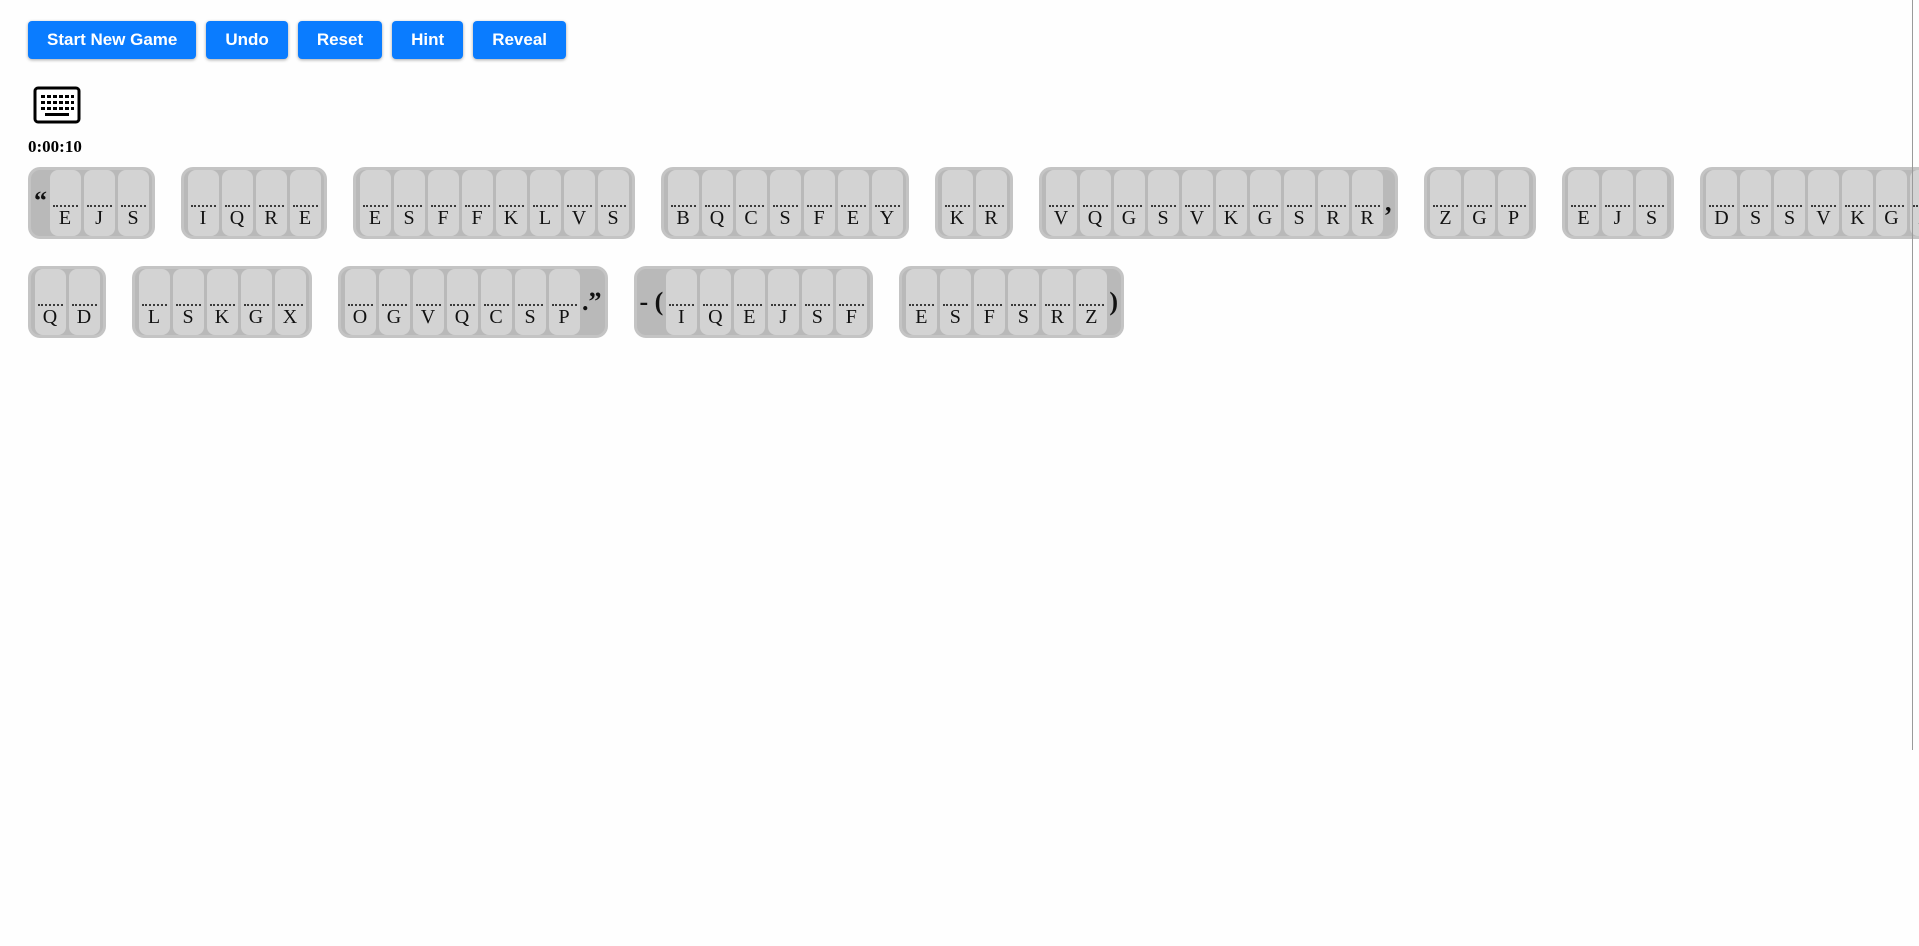 The width and height of the screenshot is (1919, 946). I want to click on puzzle-word: QD, so click(67, 302).